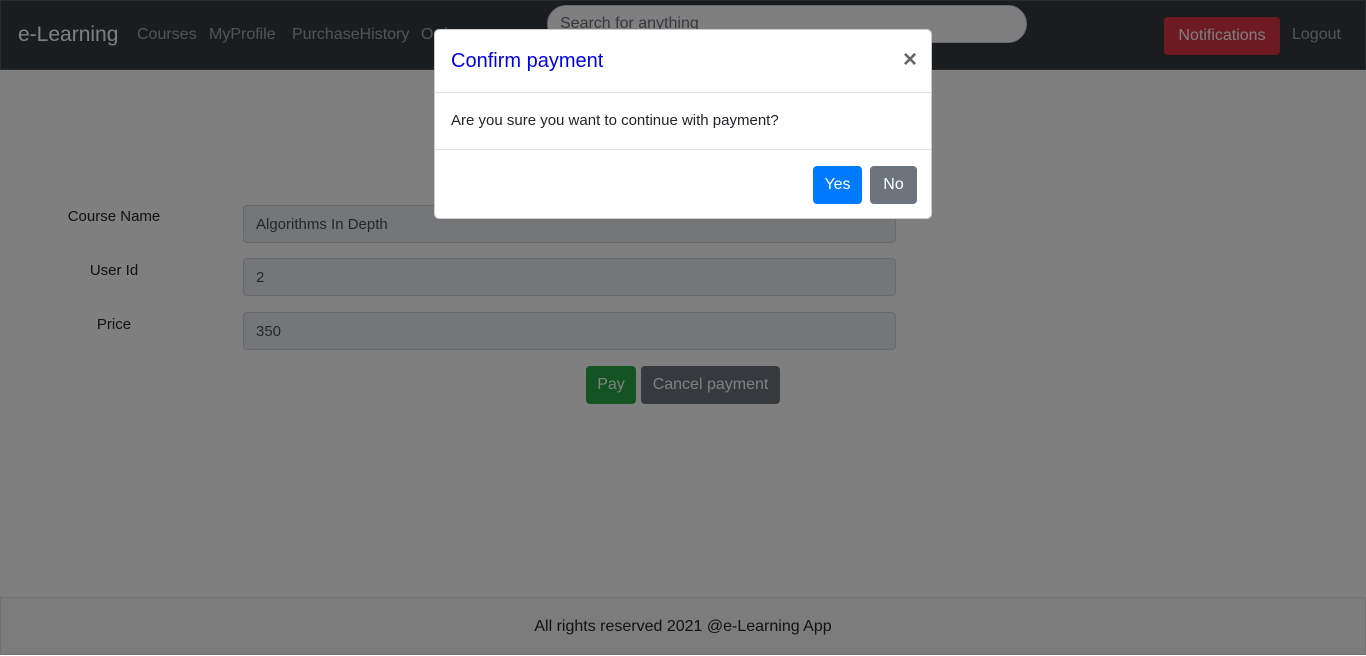 The image size is (1366, 656). Describe the element at coordinates (527, 61) in the screenshot. I see `modal-title: Confirm payment` at that location.